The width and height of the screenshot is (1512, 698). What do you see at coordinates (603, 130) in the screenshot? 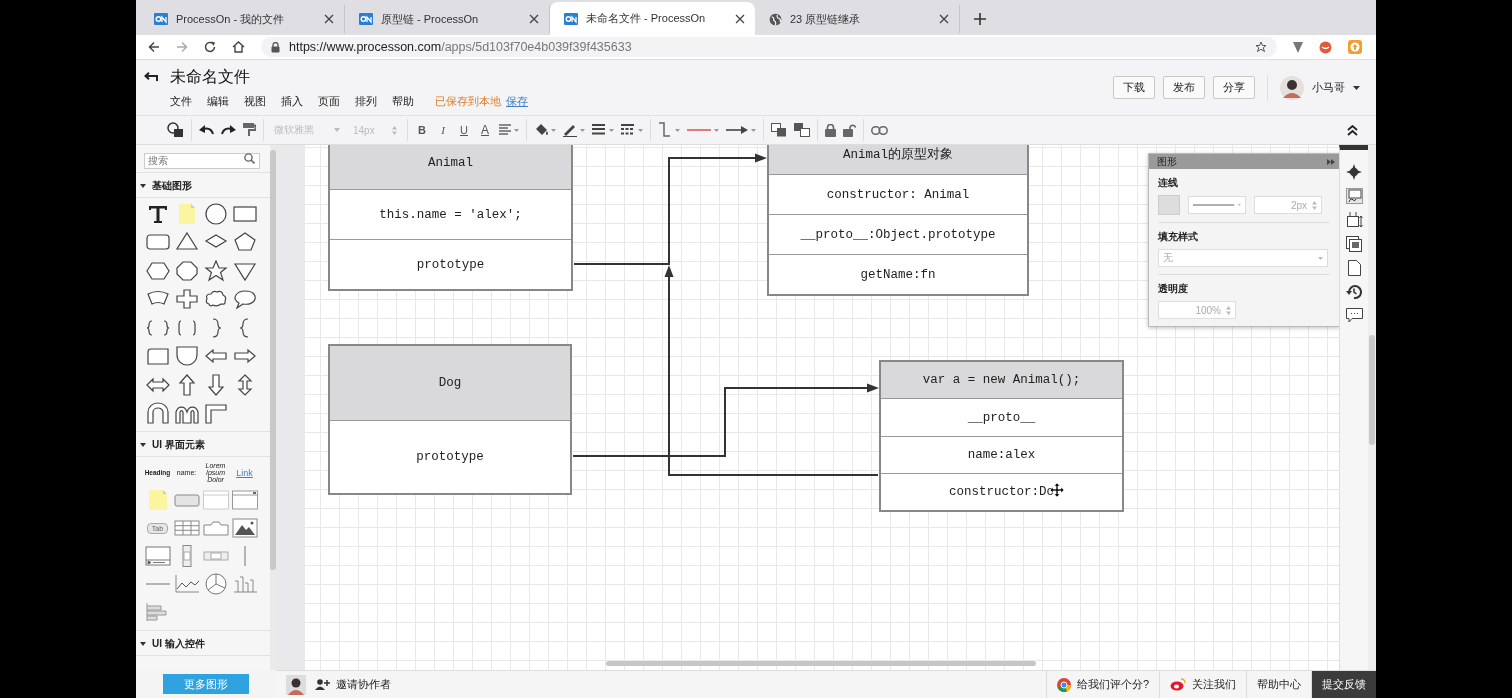
I see `line-weight-icon` at bounding box center [603, 130].